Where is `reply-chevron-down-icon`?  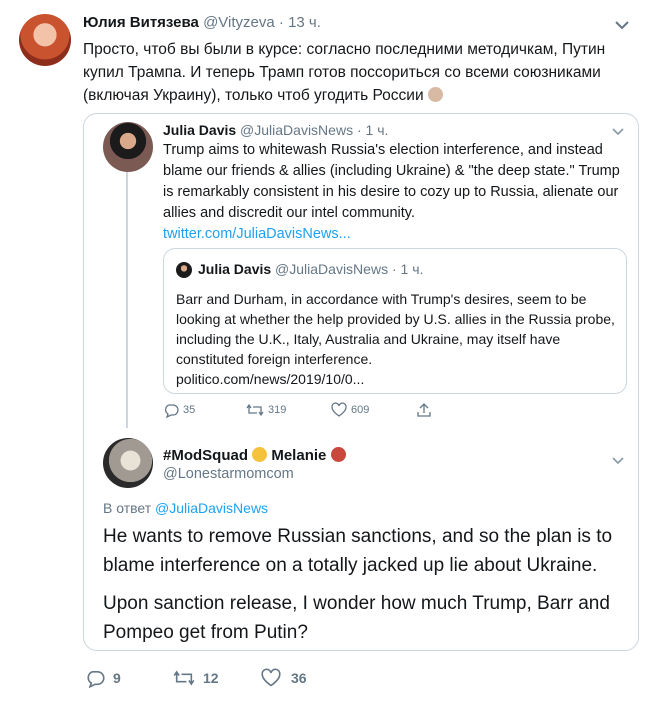 reply-chevron-down-icon is located at coordinates (618, 460).